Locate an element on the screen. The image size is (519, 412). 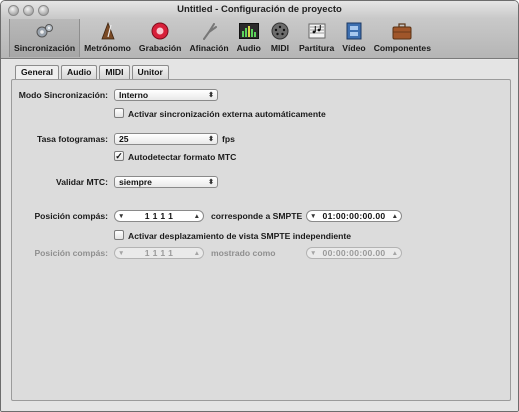
toolbar-item-audio: Audio is located at coordinates (249, 38).